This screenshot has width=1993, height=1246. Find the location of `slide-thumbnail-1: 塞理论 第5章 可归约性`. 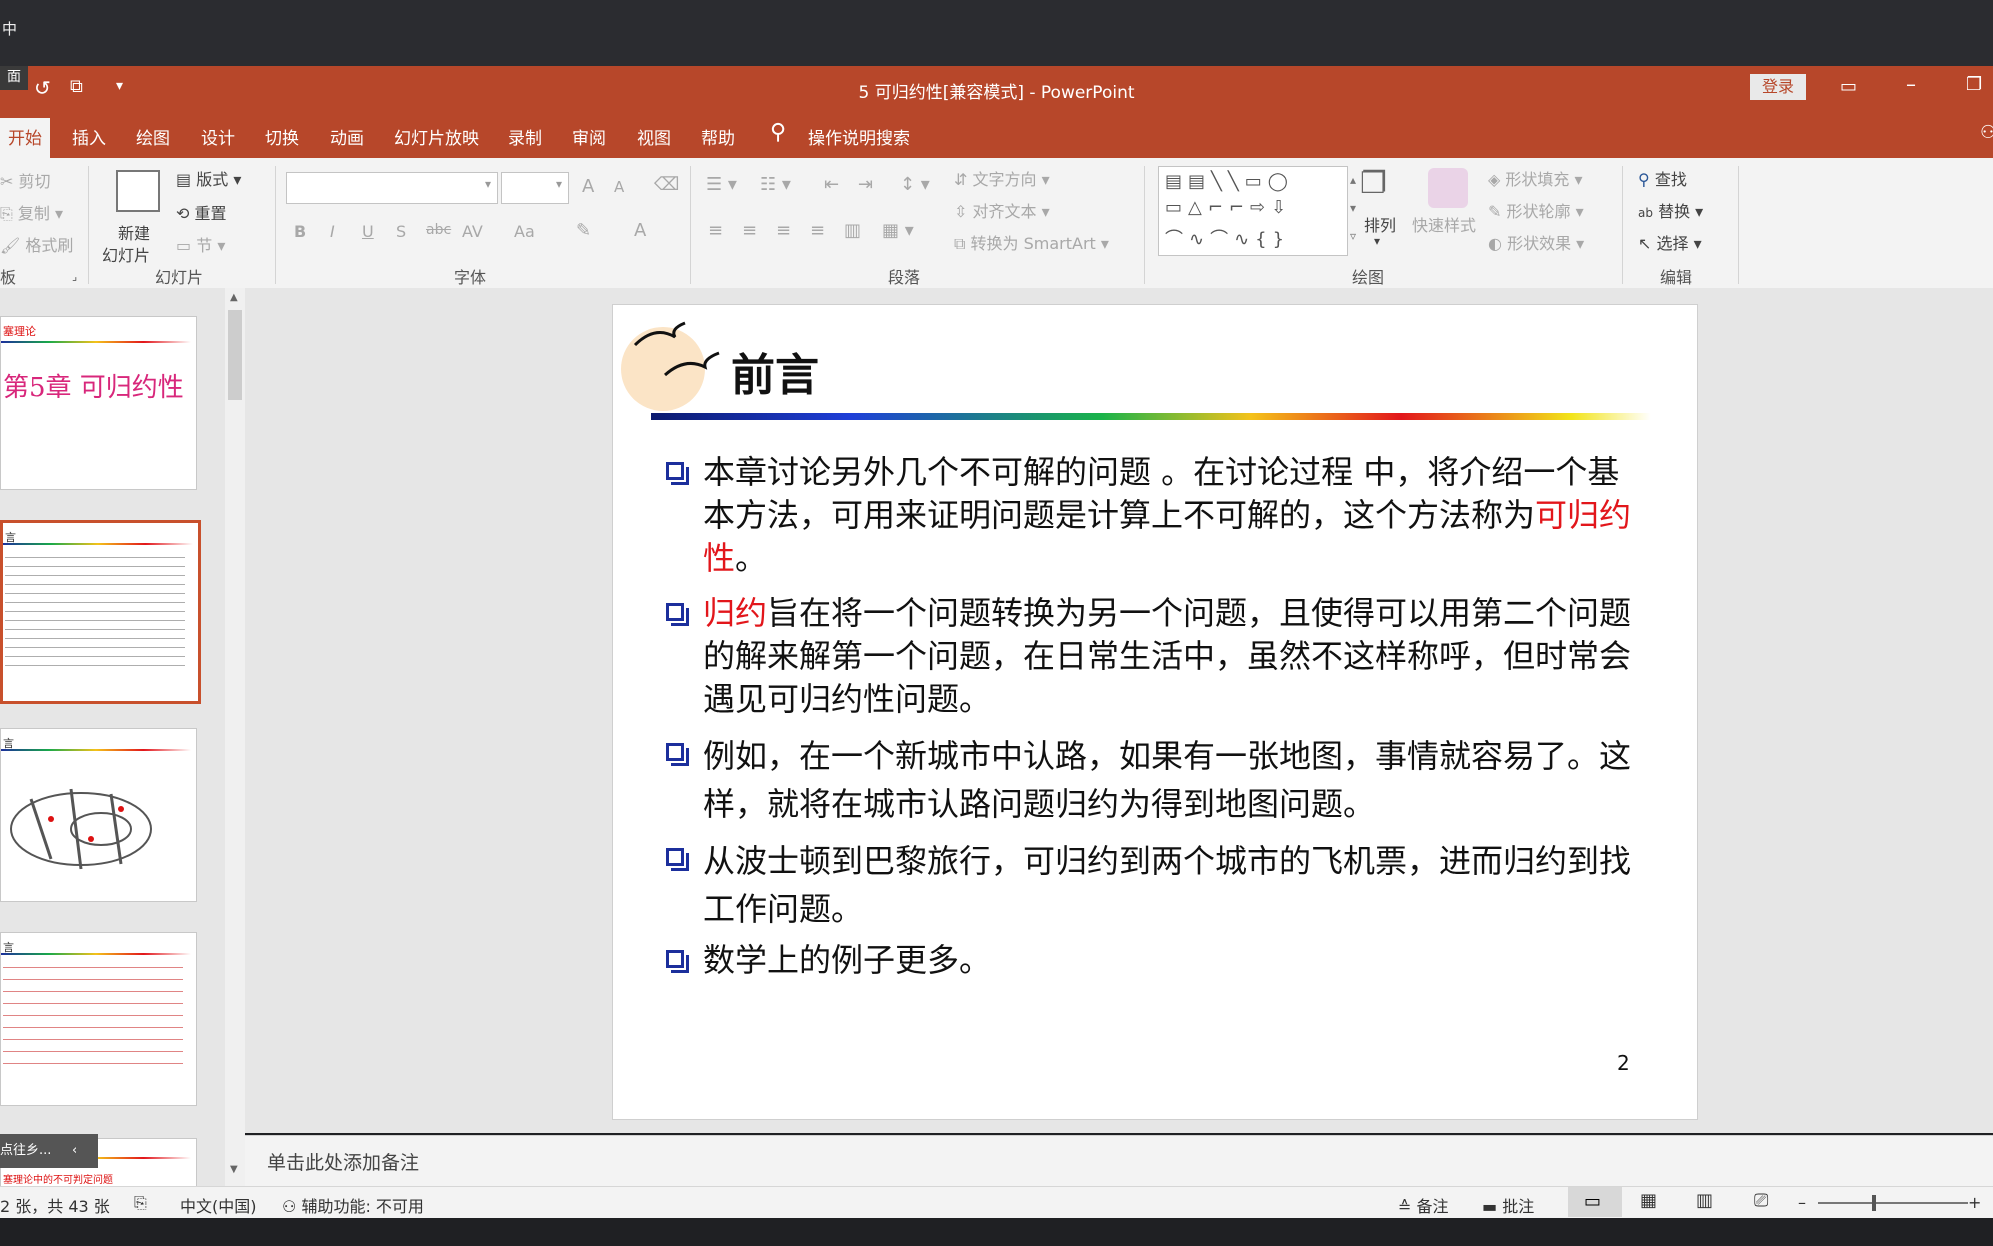

slide-thumbnail-1: 塞理论 第5章 可归约性 is located at coordinates (98, 403).